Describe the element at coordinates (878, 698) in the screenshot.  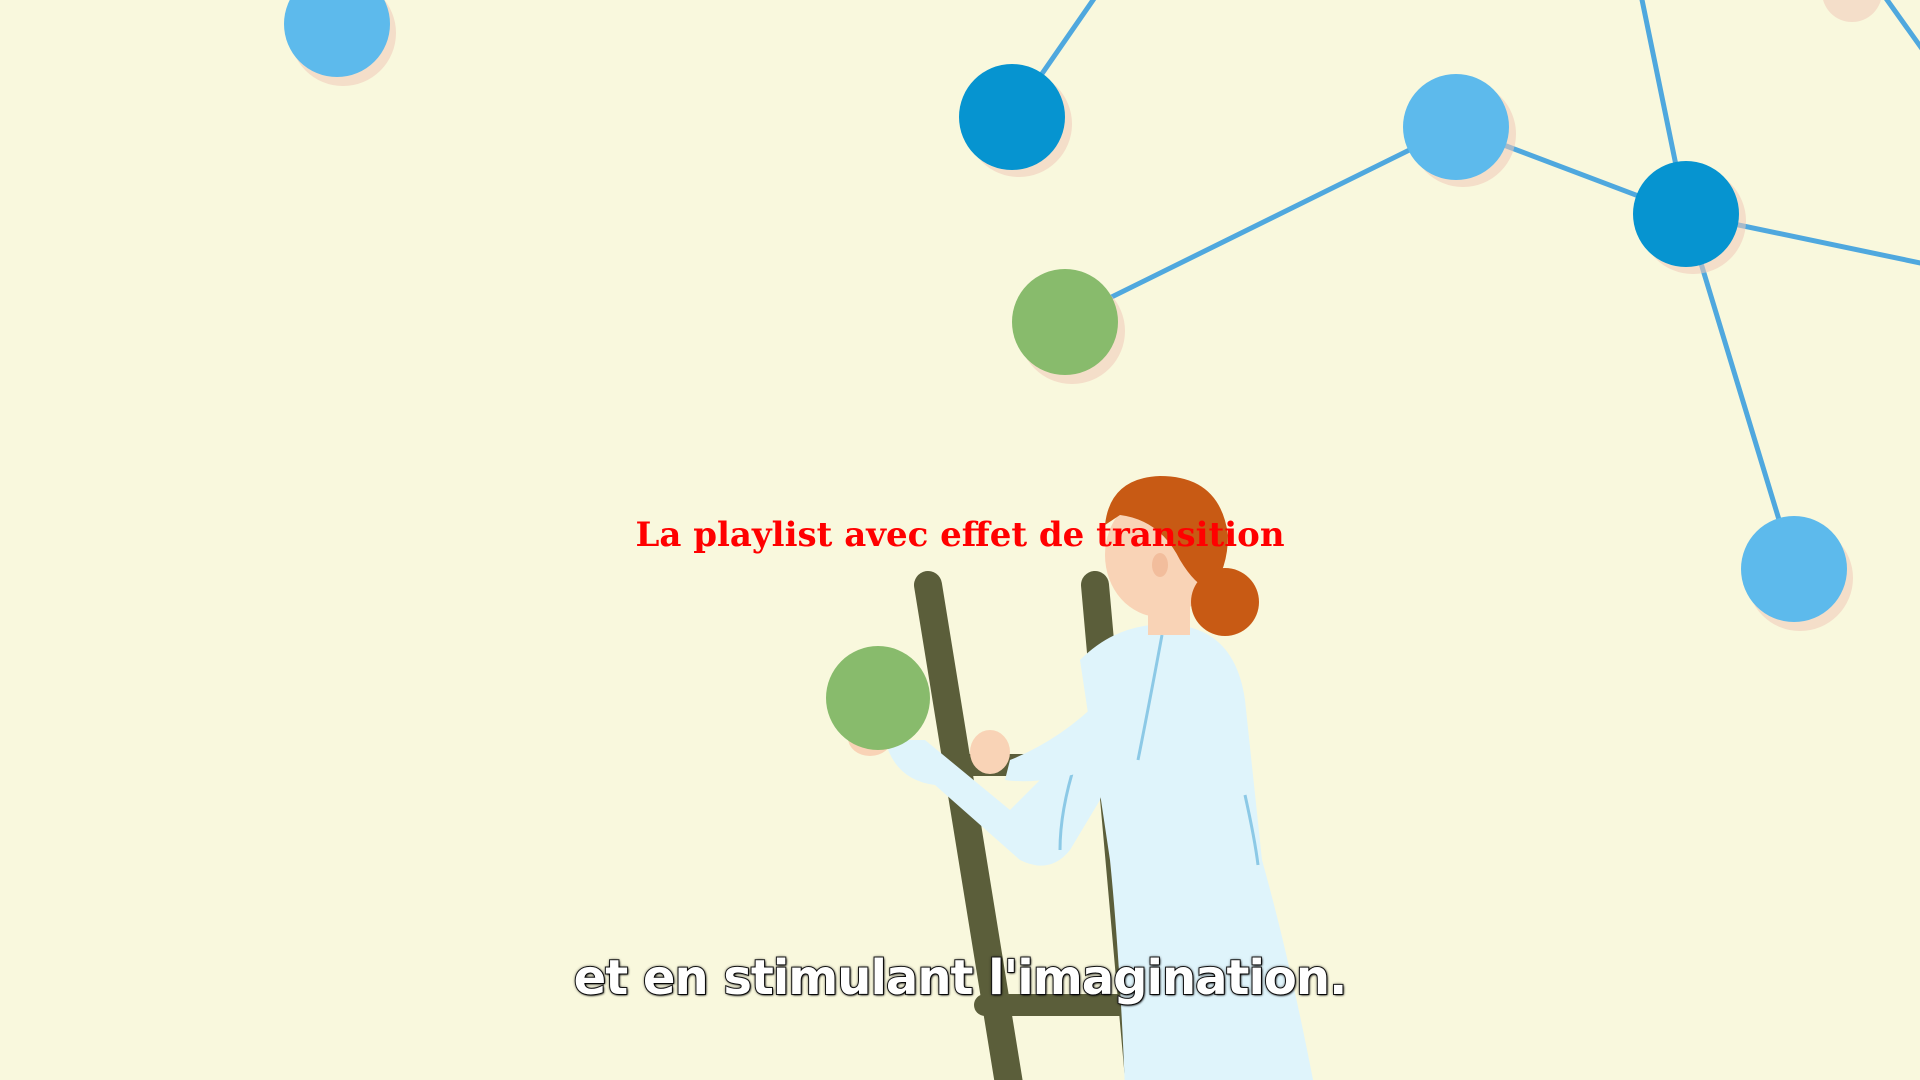
I see `green-ball` at that location.